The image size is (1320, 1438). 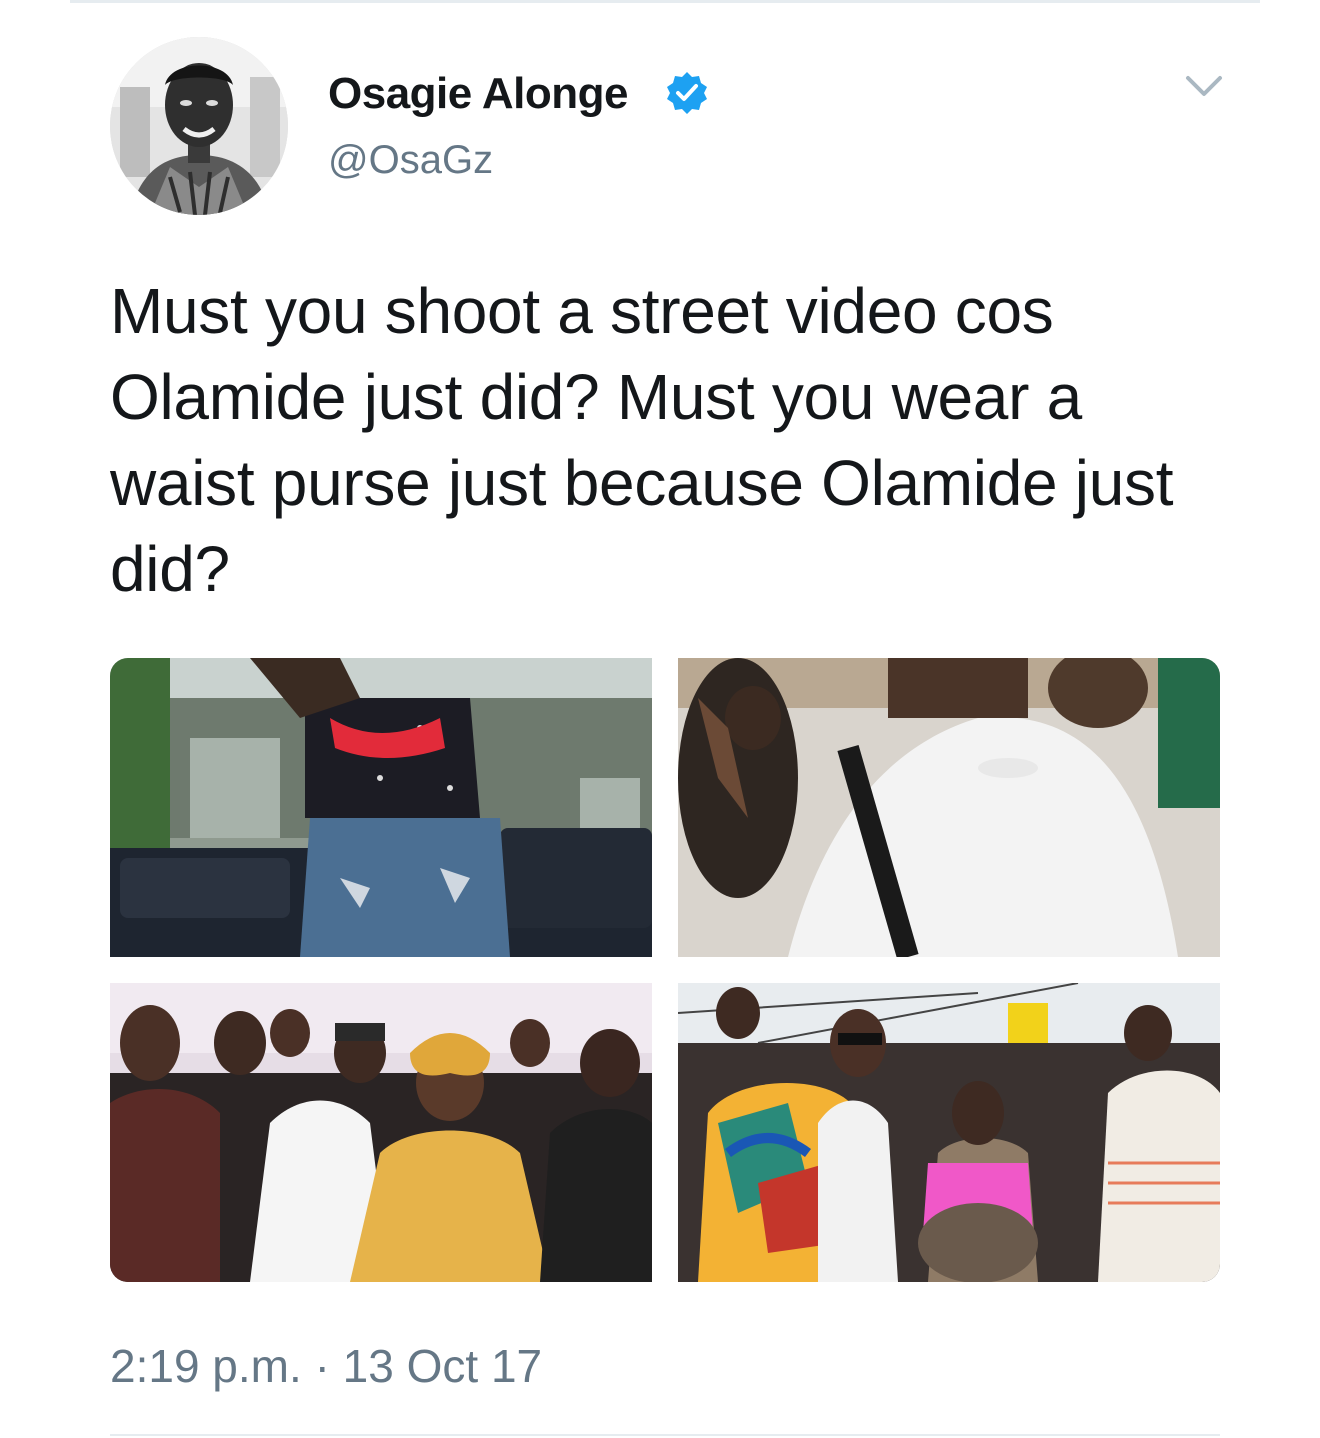 What do you see at coordinates (442, 1366) in the screenshot?
I see `tweet-date: 13 Oct 17` at bounding box center [442, 1366].